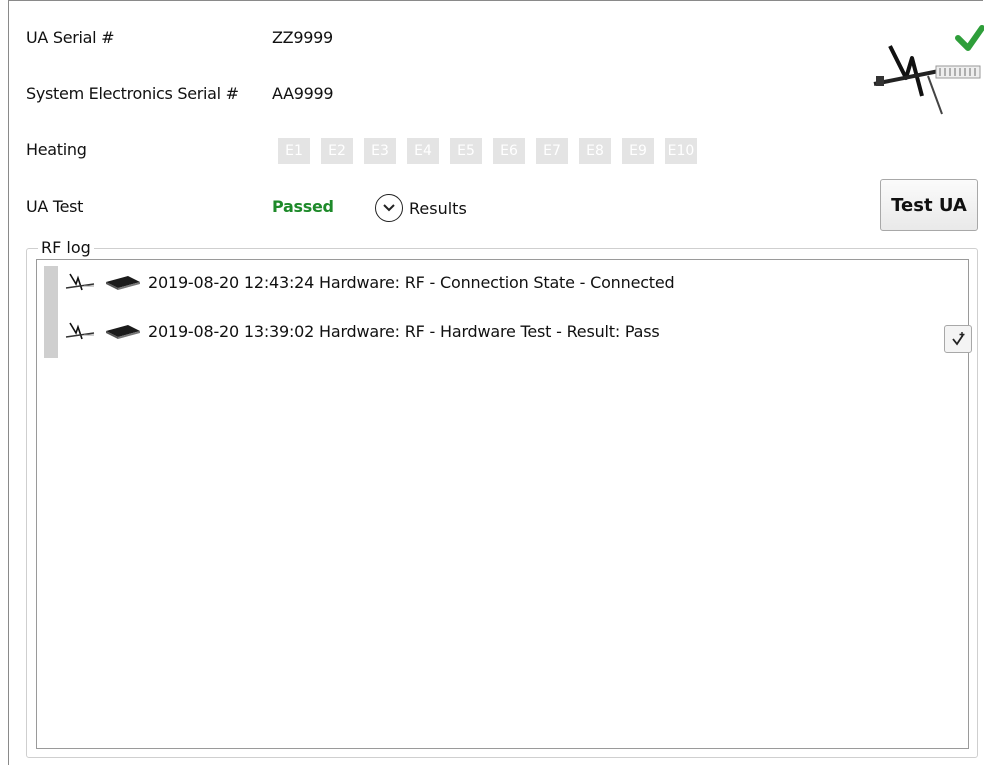 The image size is (984, 765). What do you see at coordinates (595, 151) in the screenshot?
I see `heater-e8: E8` at bounding box center [595, 151].